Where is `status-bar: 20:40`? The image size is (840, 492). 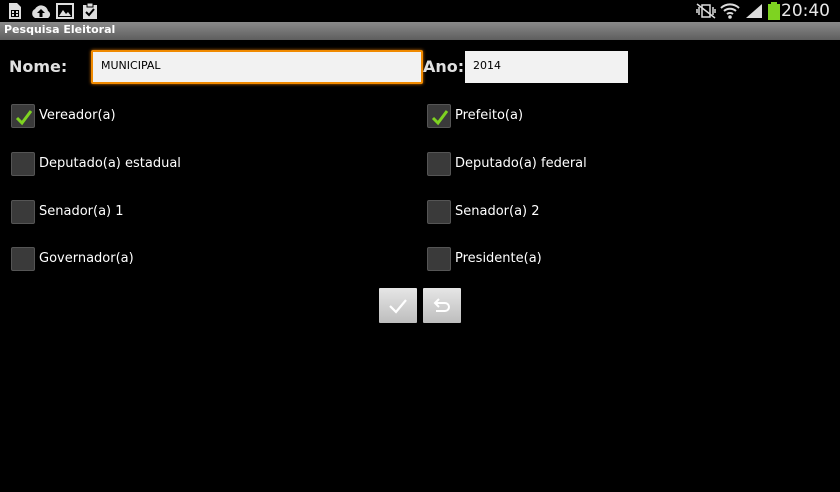
status-bar: 20:40 is located at coordinates (420, 11).